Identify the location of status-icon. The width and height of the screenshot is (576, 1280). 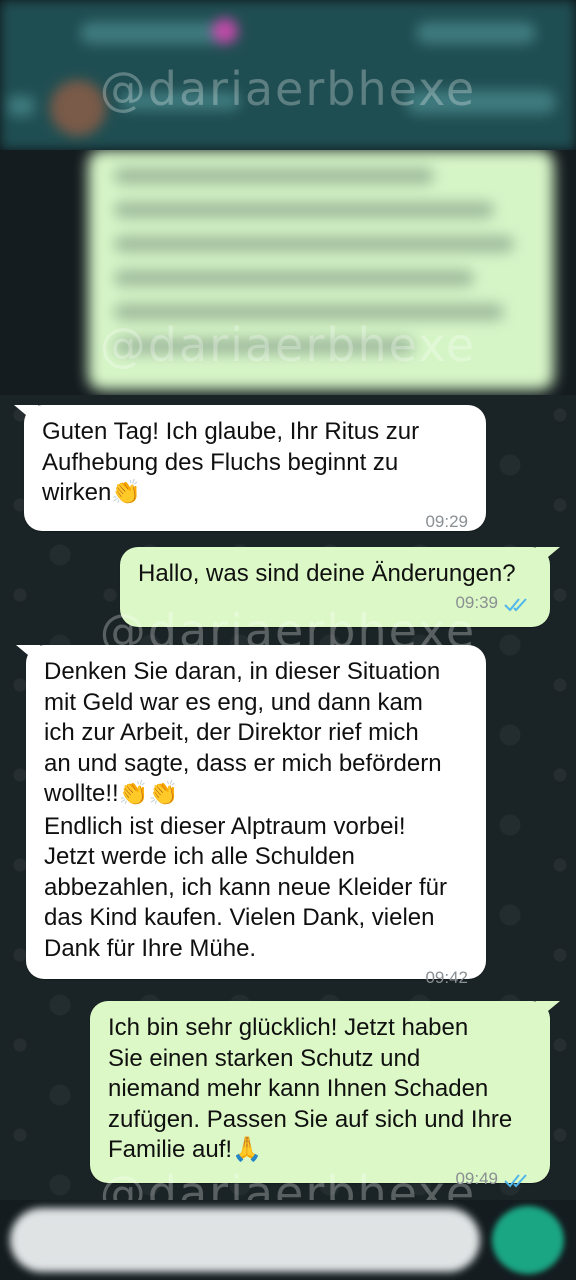
(225, 31).